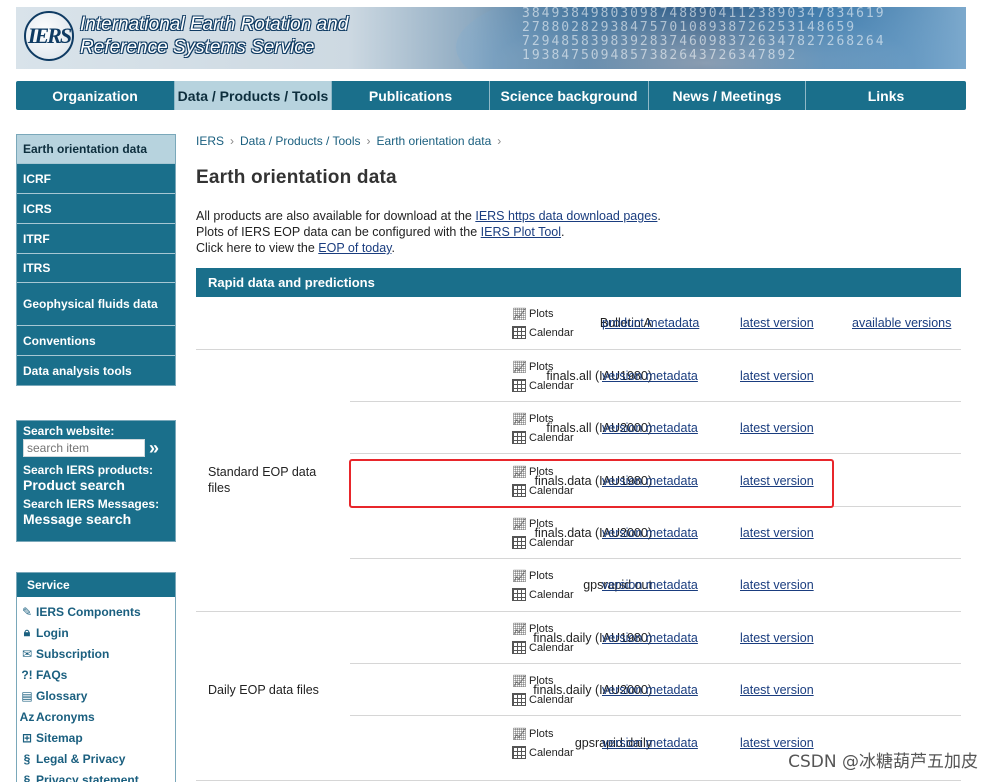 The height and width of the screenshot is (782, 992). What do you see at coordinates (96, 716) in the screenshot?
I see `service-link-acronyms: Az Acronyms` at bounding box center [96, 716].